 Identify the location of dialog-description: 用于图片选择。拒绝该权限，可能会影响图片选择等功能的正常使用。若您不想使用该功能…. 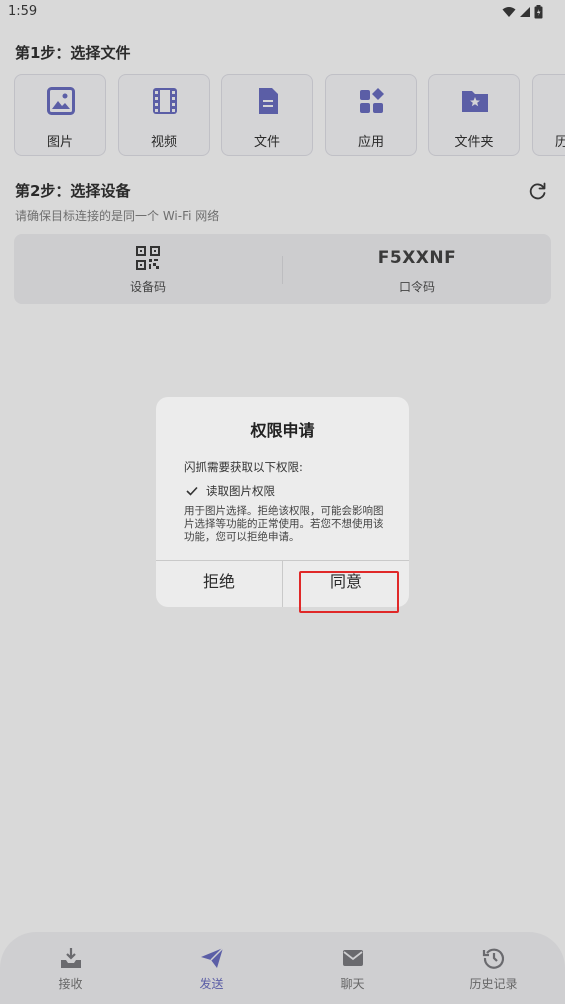
(284, 524).